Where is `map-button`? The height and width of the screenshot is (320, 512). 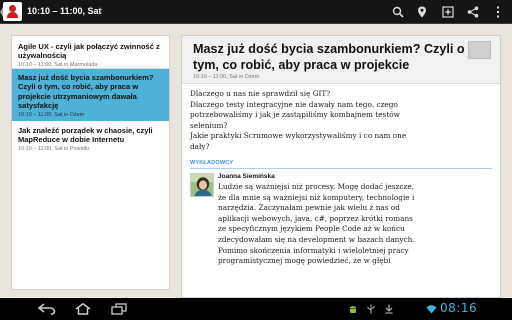 map-button is located at coordinates (422, 12).